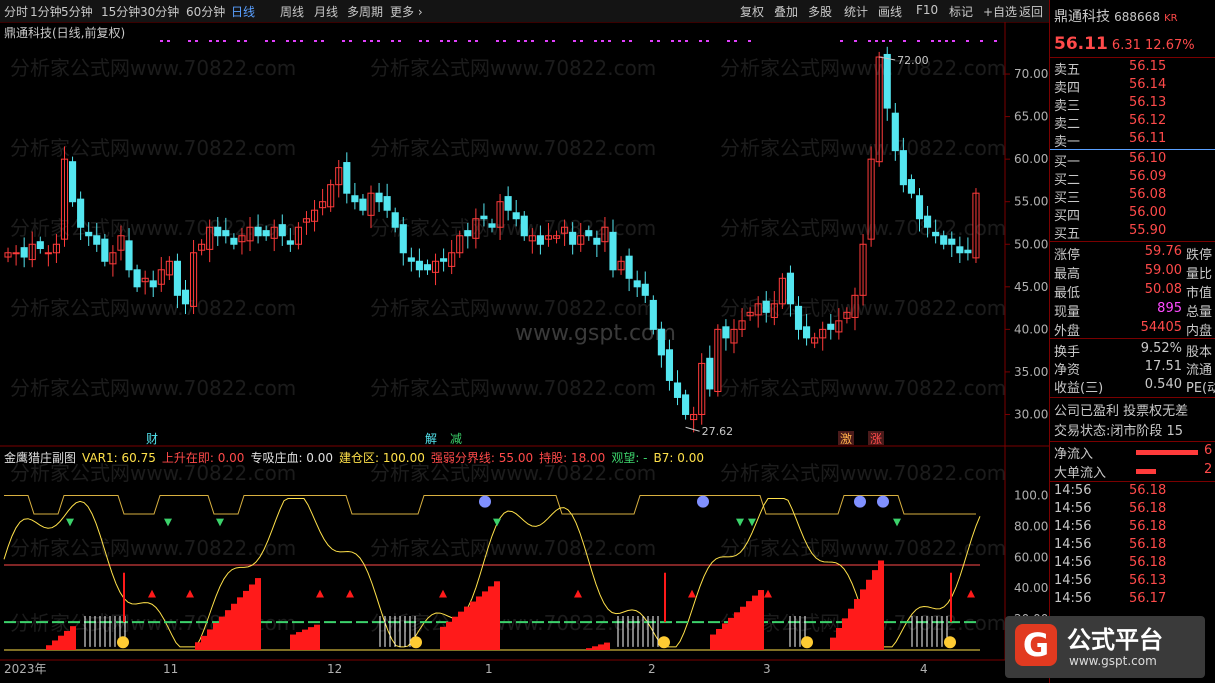  What do you see at coordinates (1115, 640) in the screenshot?
I see `logo-text: 公式平台` at bounding box center [1115, 640].